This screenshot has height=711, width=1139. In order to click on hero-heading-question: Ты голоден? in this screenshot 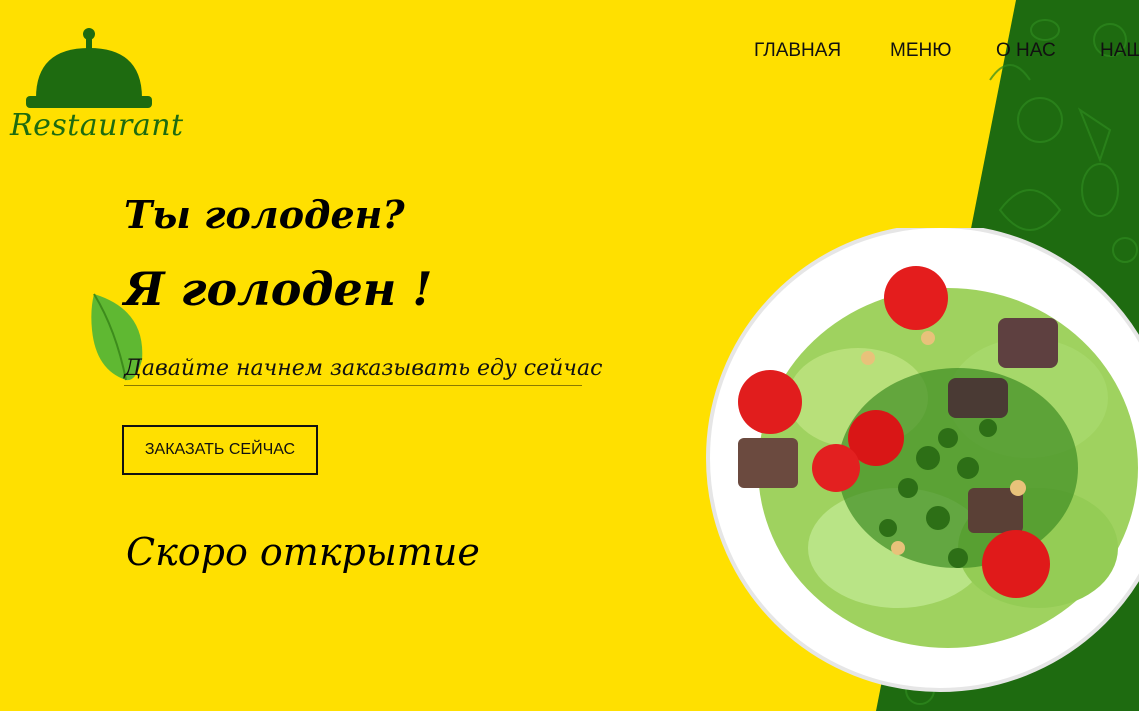, I will do `click(264, 214)`.